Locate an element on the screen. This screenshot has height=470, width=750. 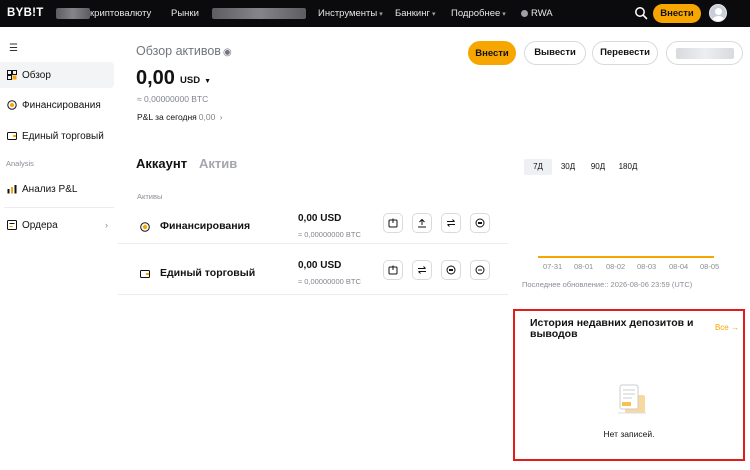
tab-account: Аккаунт is located at coordinates (161, 163).